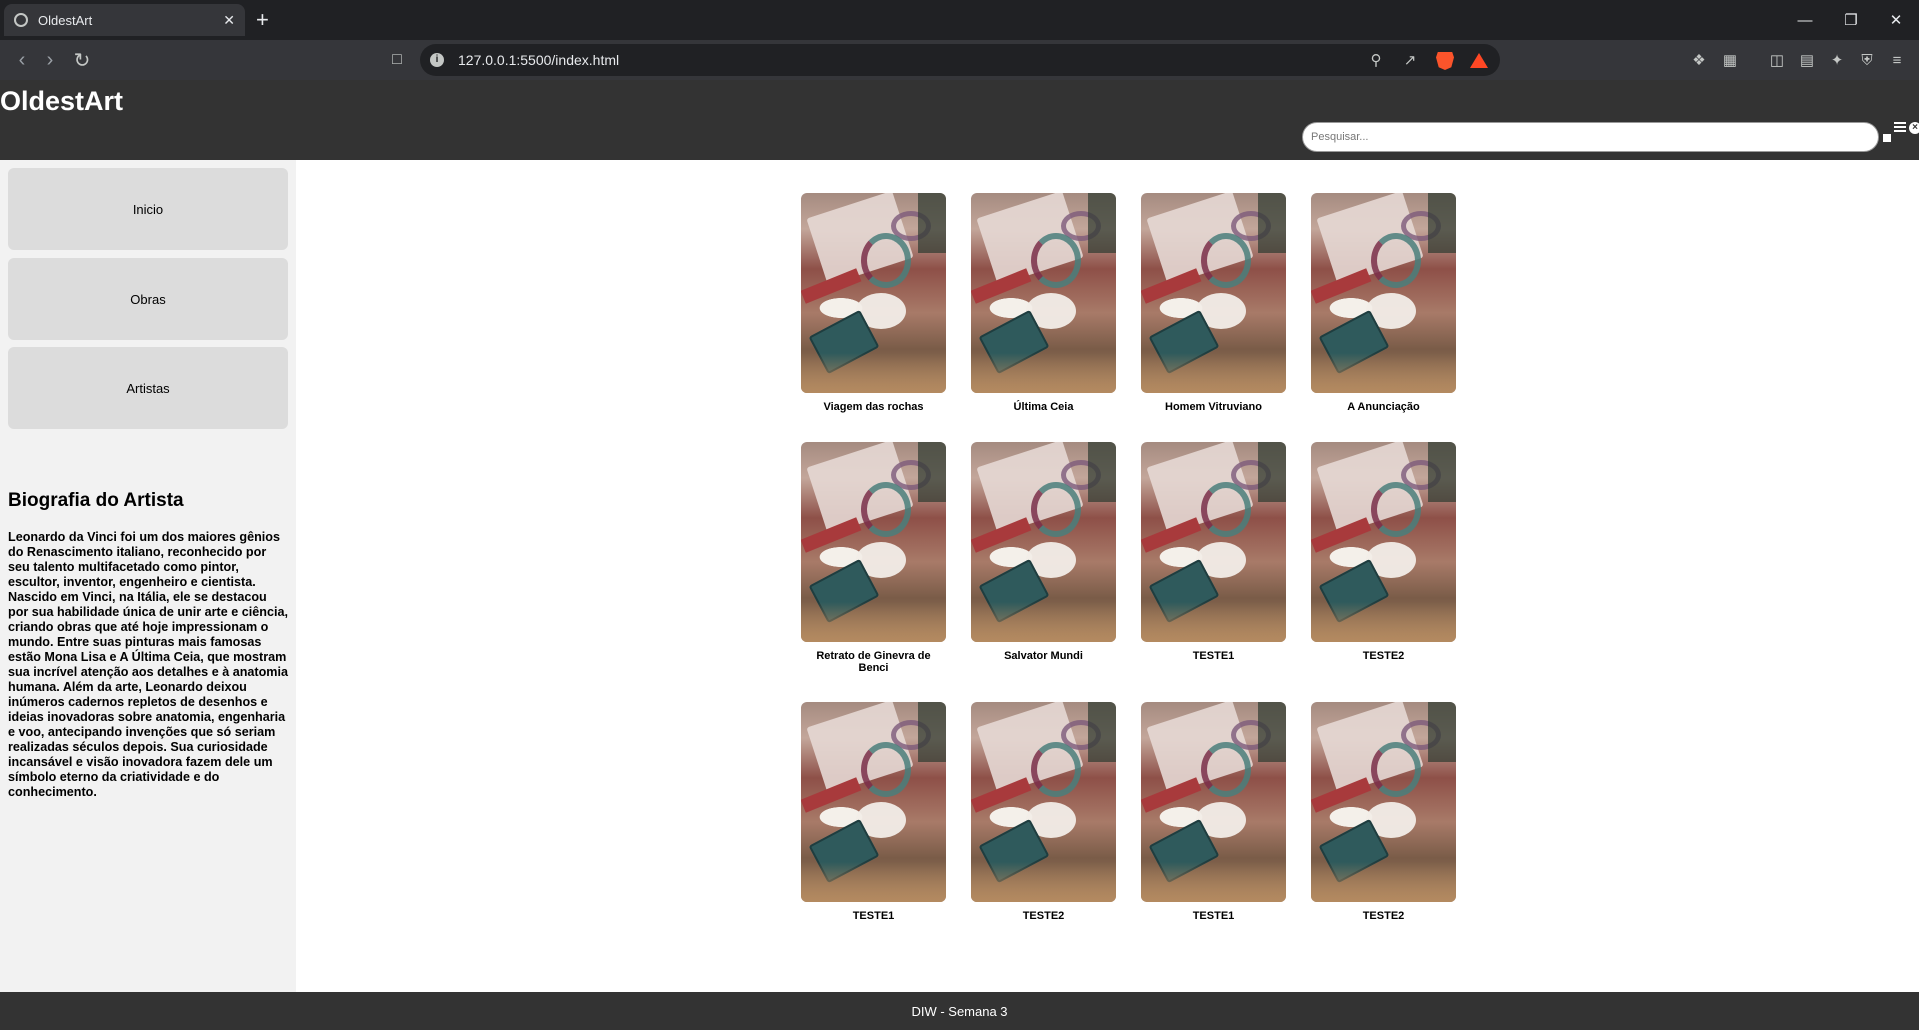  Describe the element at coordinates (229, 20) in the screenshot. I see `tab-close-icon: ✕` at that location.